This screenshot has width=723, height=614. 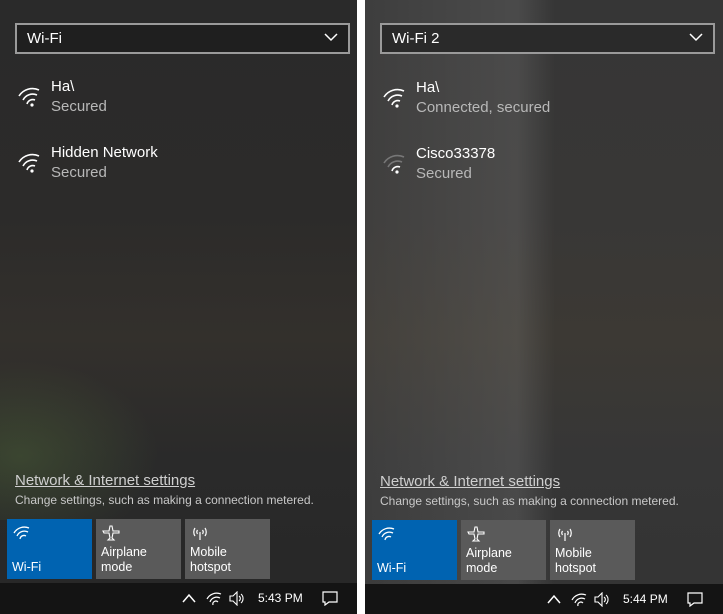 I want to click on adapter-dropdown: Wi-Fi 2, so click(x=547, y=38).